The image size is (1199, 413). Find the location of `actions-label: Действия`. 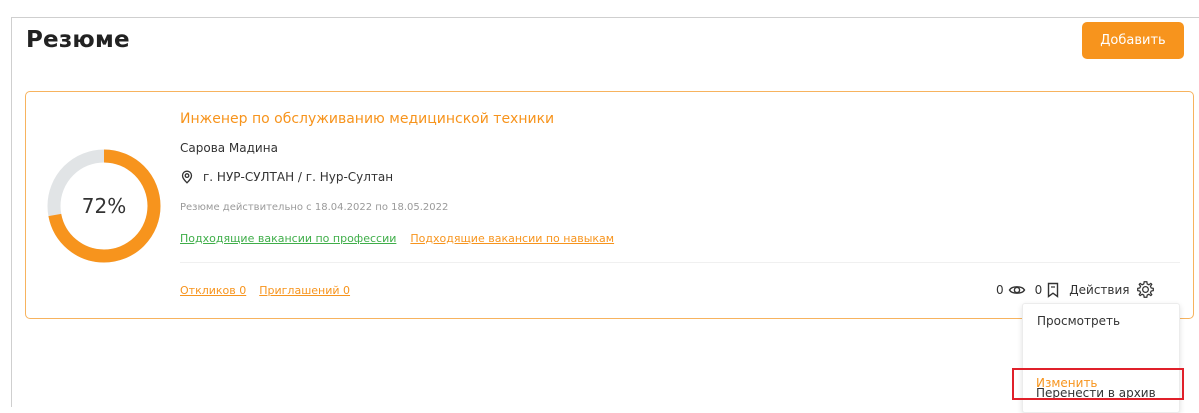

actions-label: Действия is located at coordinates (1099, 290).